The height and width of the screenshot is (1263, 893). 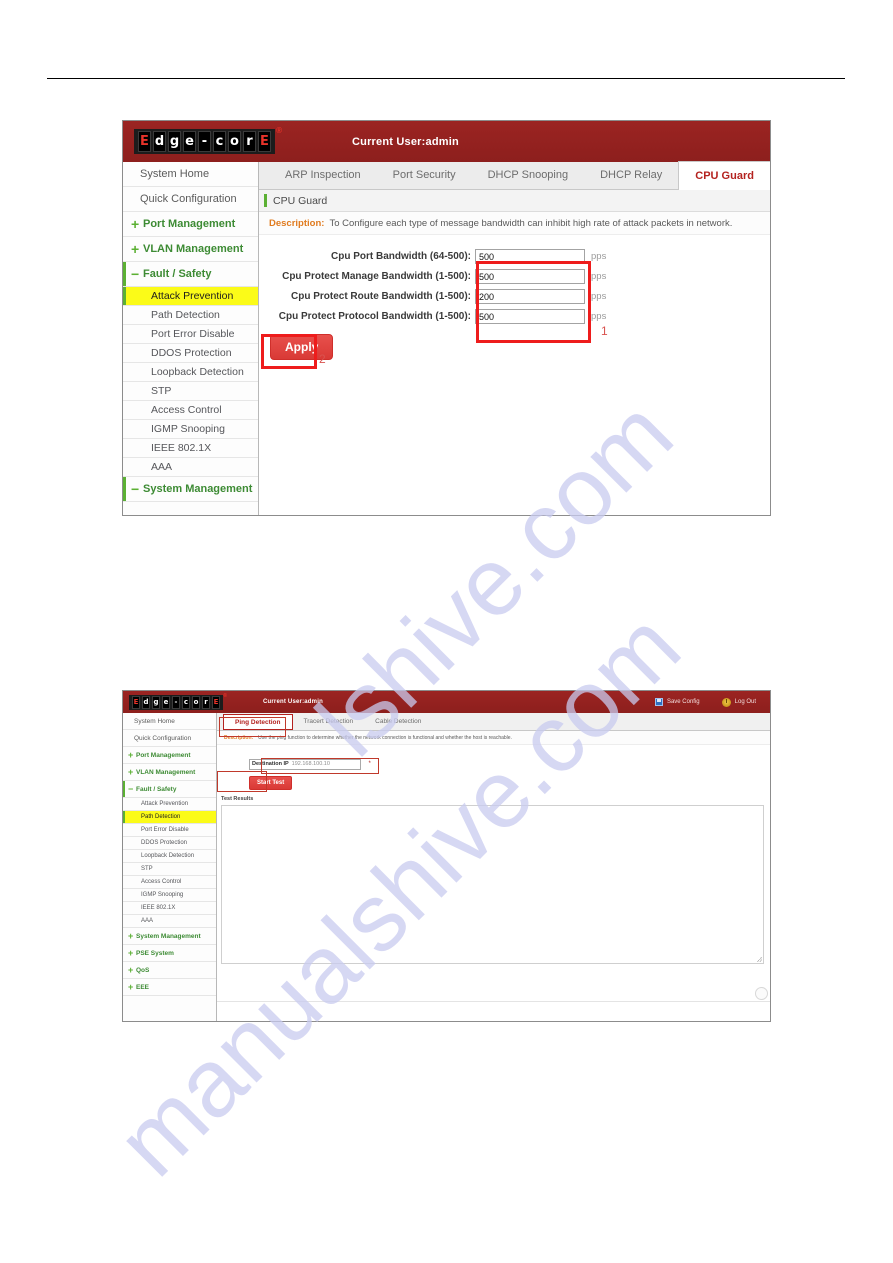 What do you see at coordinates (322, 359) in the screenshot?
I see `annotation-number-2: 2` at bounding box center [322, 359].